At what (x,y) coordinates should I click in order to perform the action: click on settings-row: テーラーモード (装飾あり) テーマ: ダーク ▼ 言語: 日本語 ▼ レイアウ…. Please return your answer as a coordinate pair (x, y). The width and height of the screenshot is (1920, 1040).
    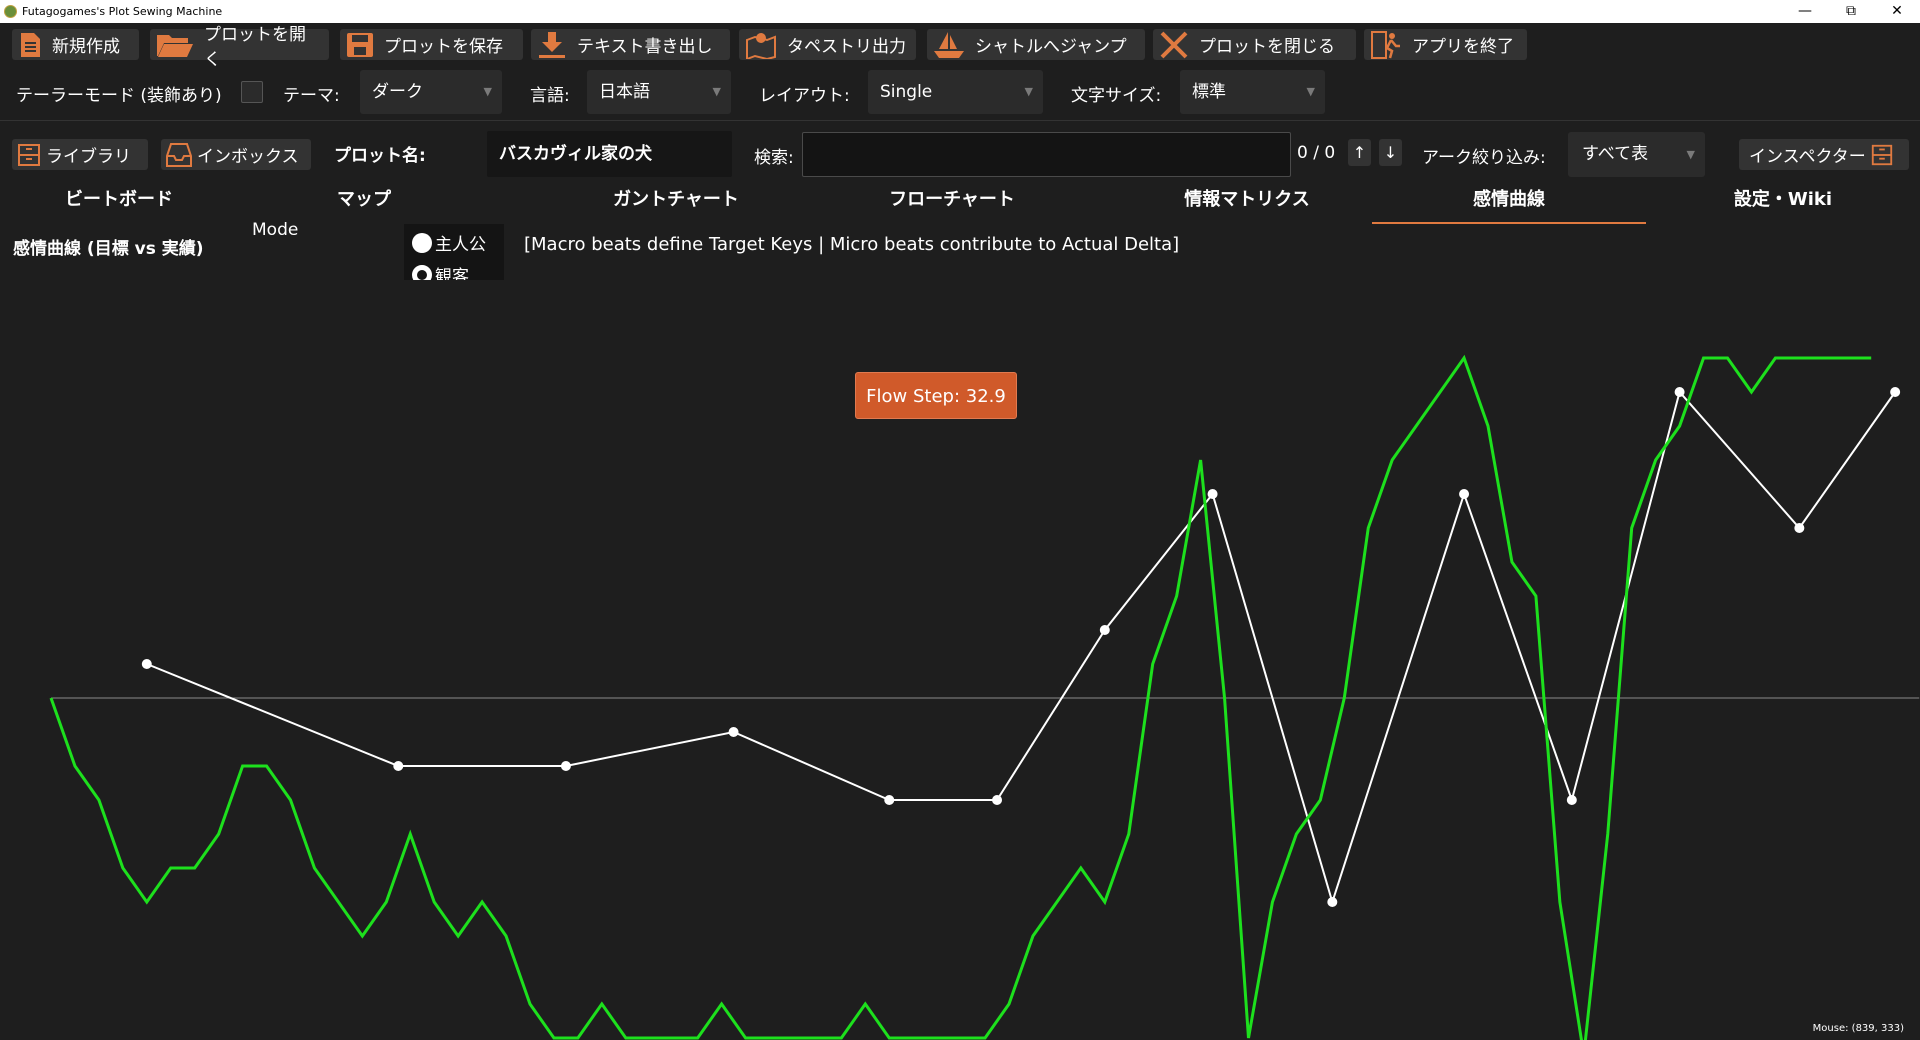
    Looking at the image, I should click on (960, 93).